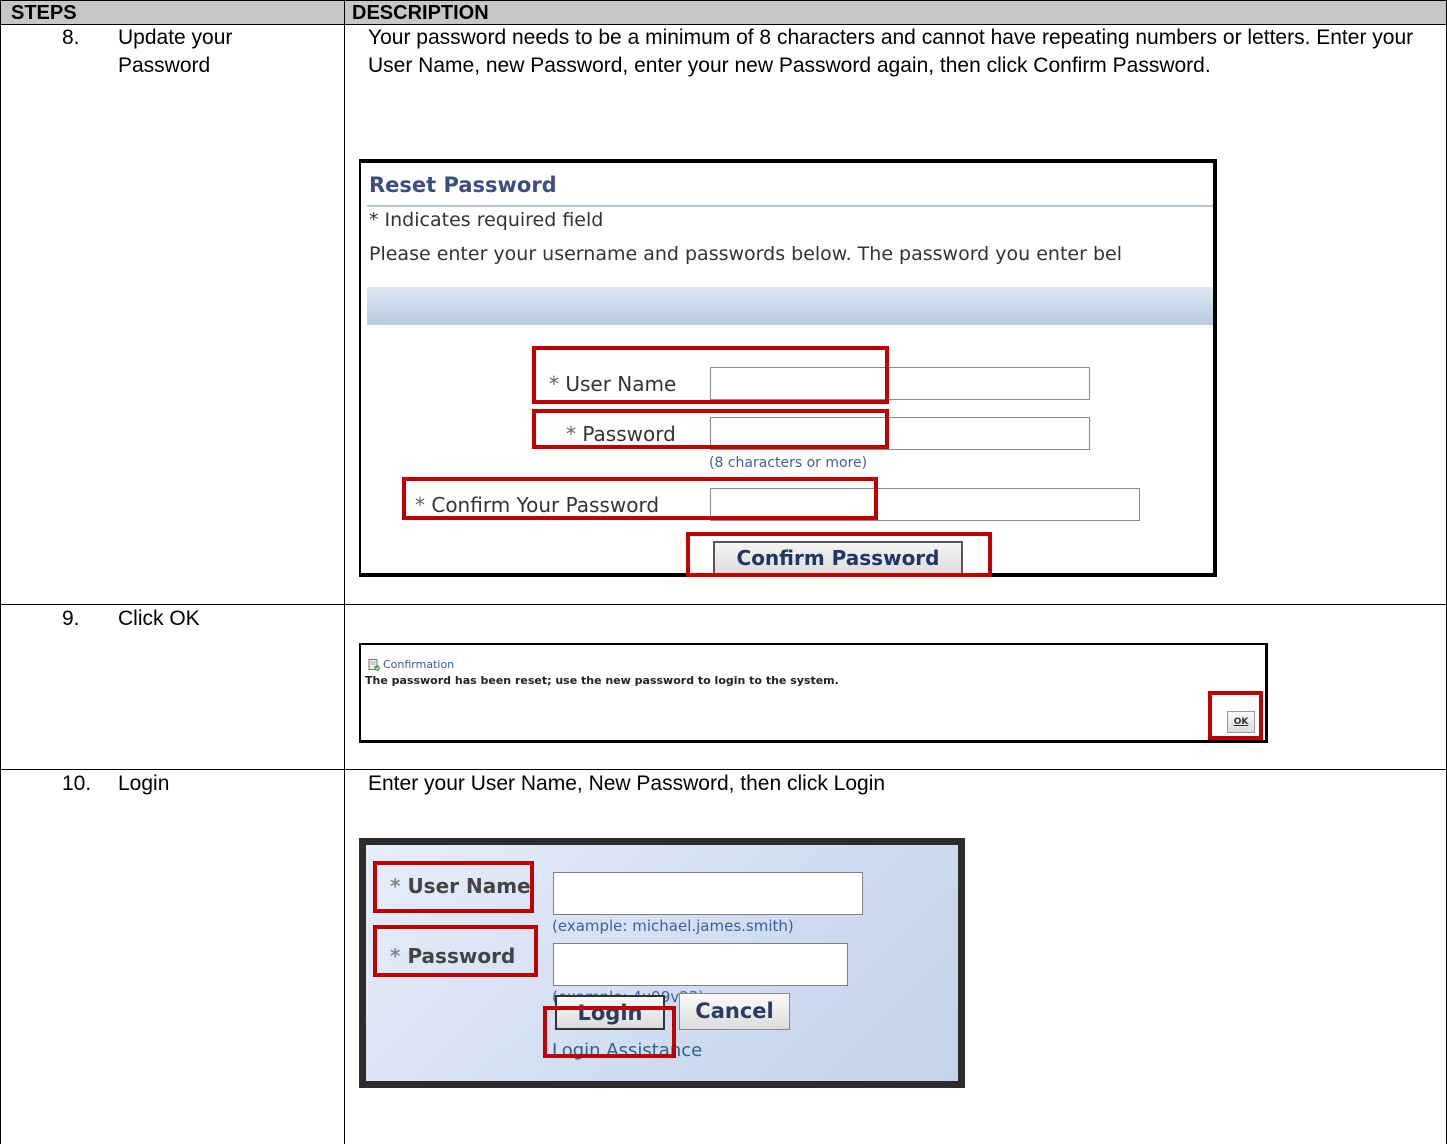  I want to click on user-name-example: (example: michael.james.smith), so click(673, 926).